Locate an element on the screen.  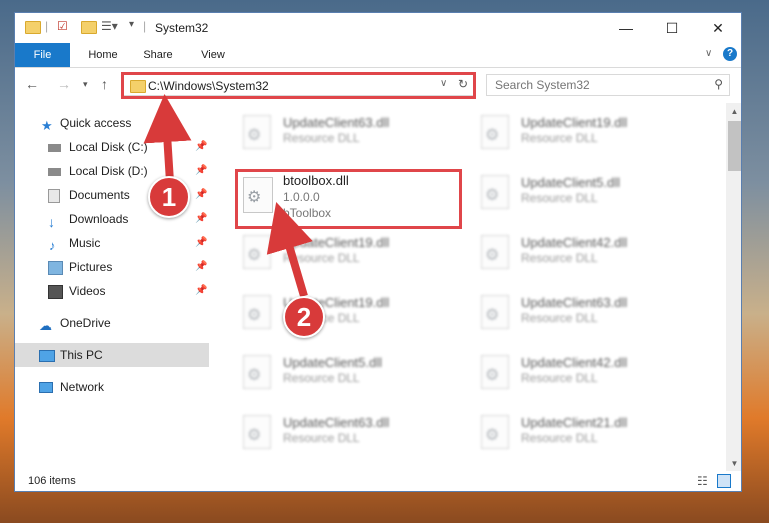
callout-1: 1 is located at coordinates (169, 197).